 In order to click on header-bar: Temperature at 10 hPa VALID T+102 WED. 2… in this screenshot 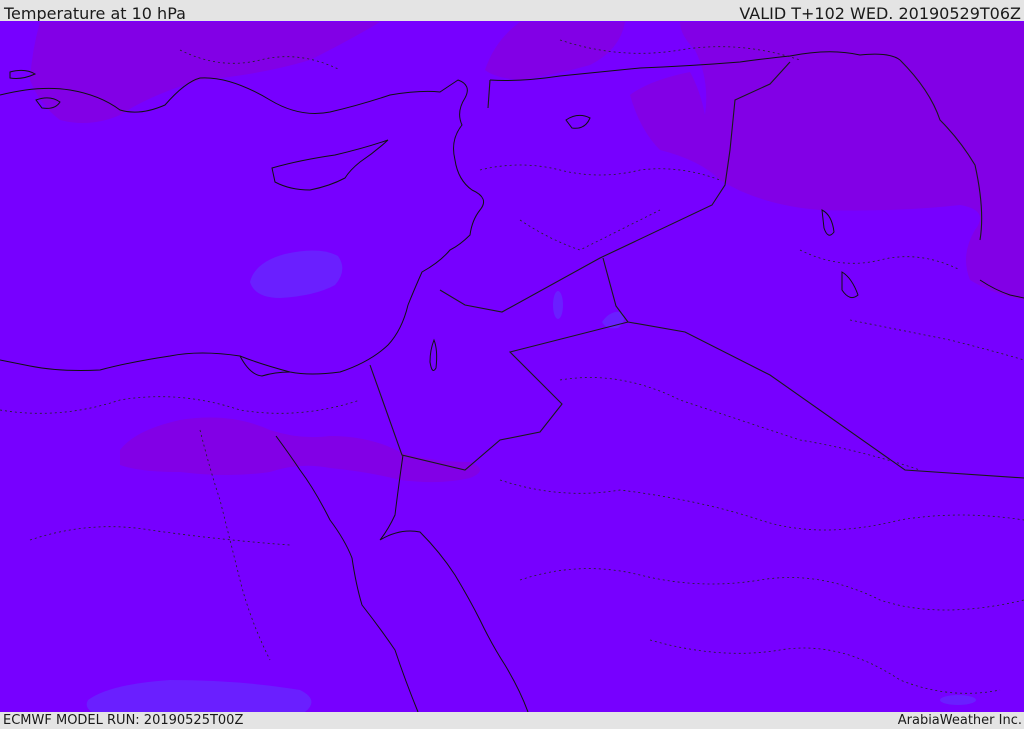, I will do `click(512, 11)`.